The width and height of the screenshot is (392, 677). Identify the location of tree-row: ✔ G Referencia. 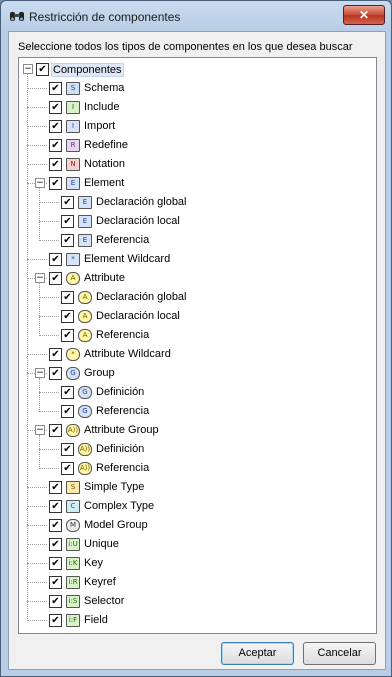
(197, 411).